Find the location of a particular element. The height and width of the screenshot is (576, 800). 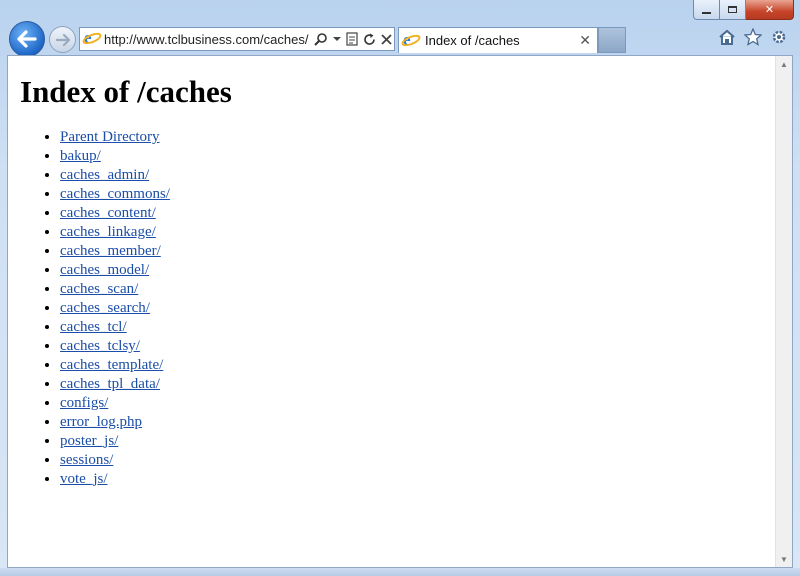

maximize-icon is located at coordinates (732, 9).